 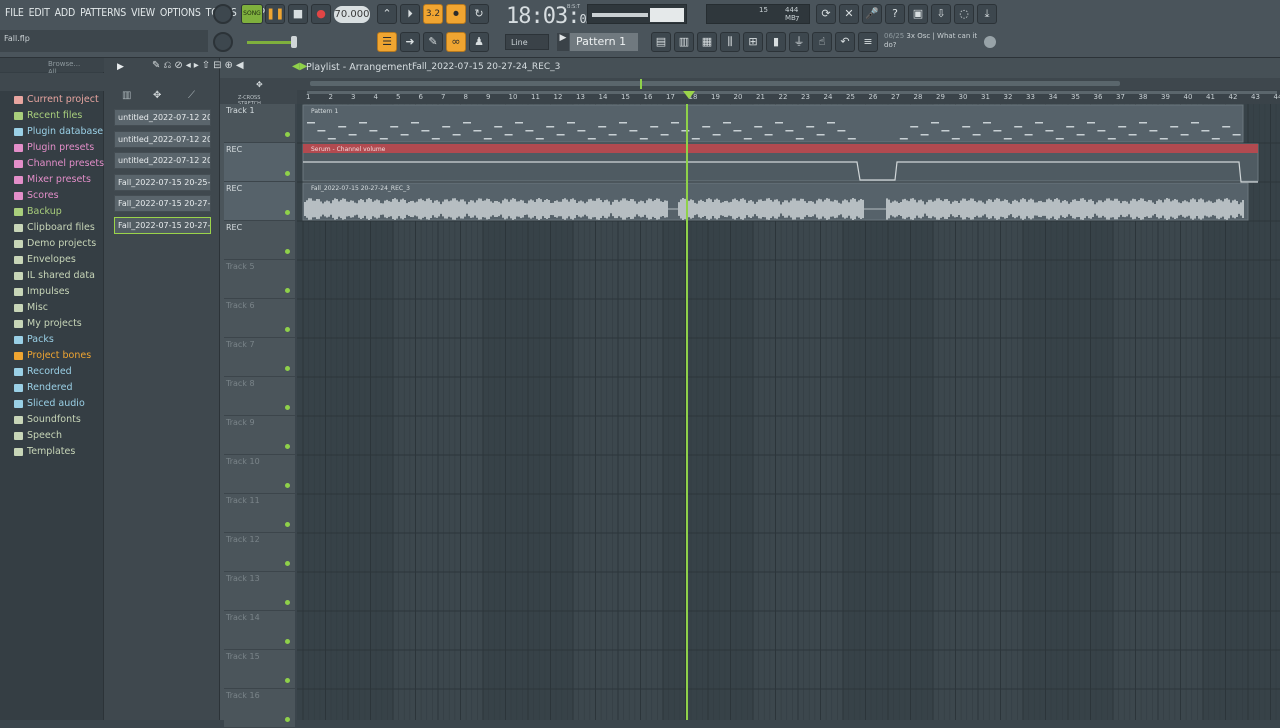 What do you see at coordinates (479, 14) in the screenshot?
I see `loop-record-button: ↻` at bounding box center [479, 14].